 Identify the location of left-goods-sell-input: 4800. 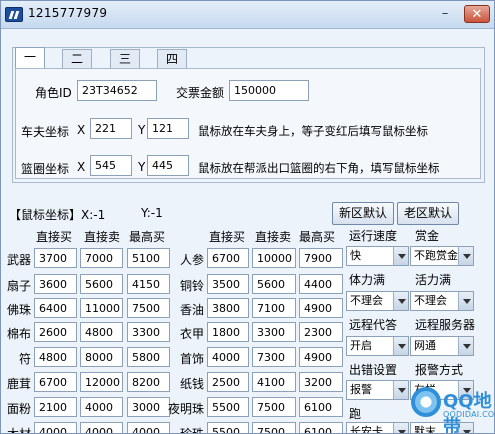
(101, 332).